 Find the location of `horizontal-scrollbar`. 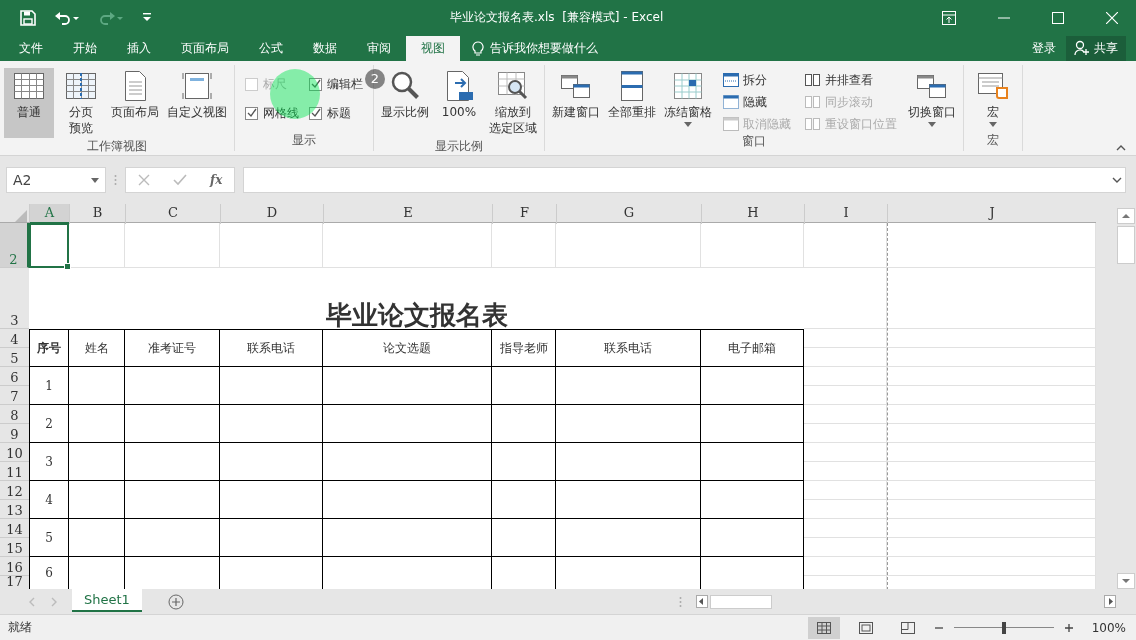

horizontal-scrollbar is located at coordinates (906, 601).